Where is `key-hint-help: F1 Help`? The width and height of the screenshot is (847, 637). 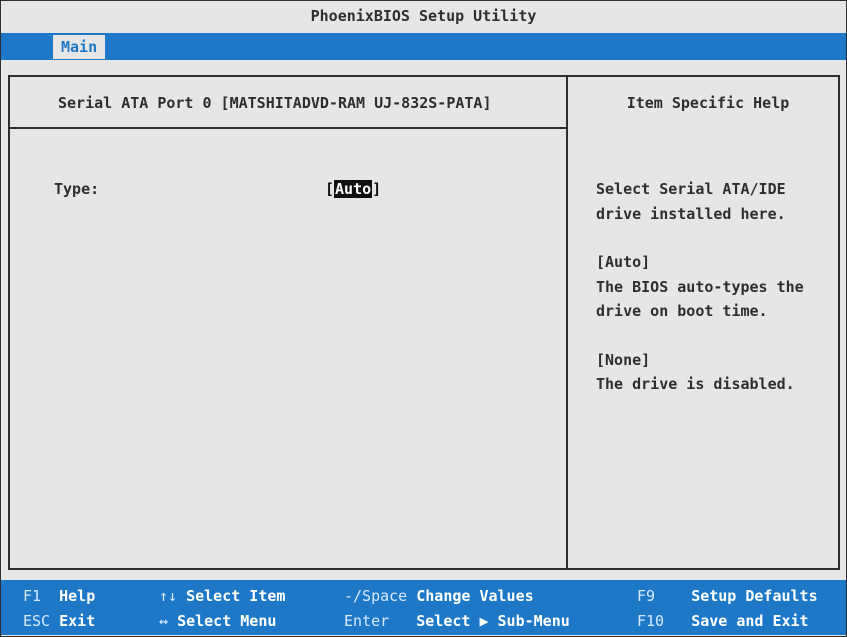 key-hint-help: F1 Help is located at coordinates (59, 596).